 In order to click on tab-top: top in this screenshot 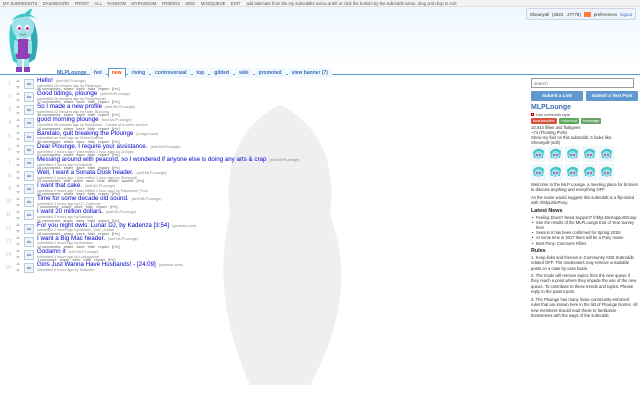, I will do `click(200, 73)`.